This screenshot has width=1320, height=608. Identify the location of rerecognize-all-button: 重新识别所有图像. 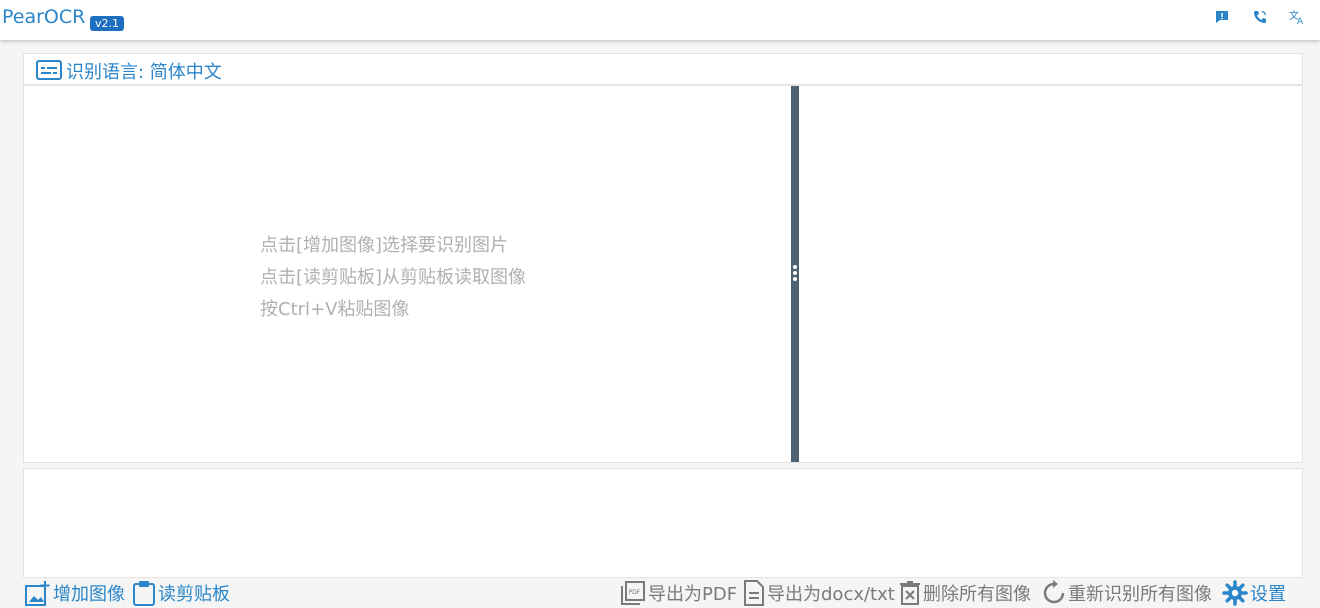
(1127, 593).